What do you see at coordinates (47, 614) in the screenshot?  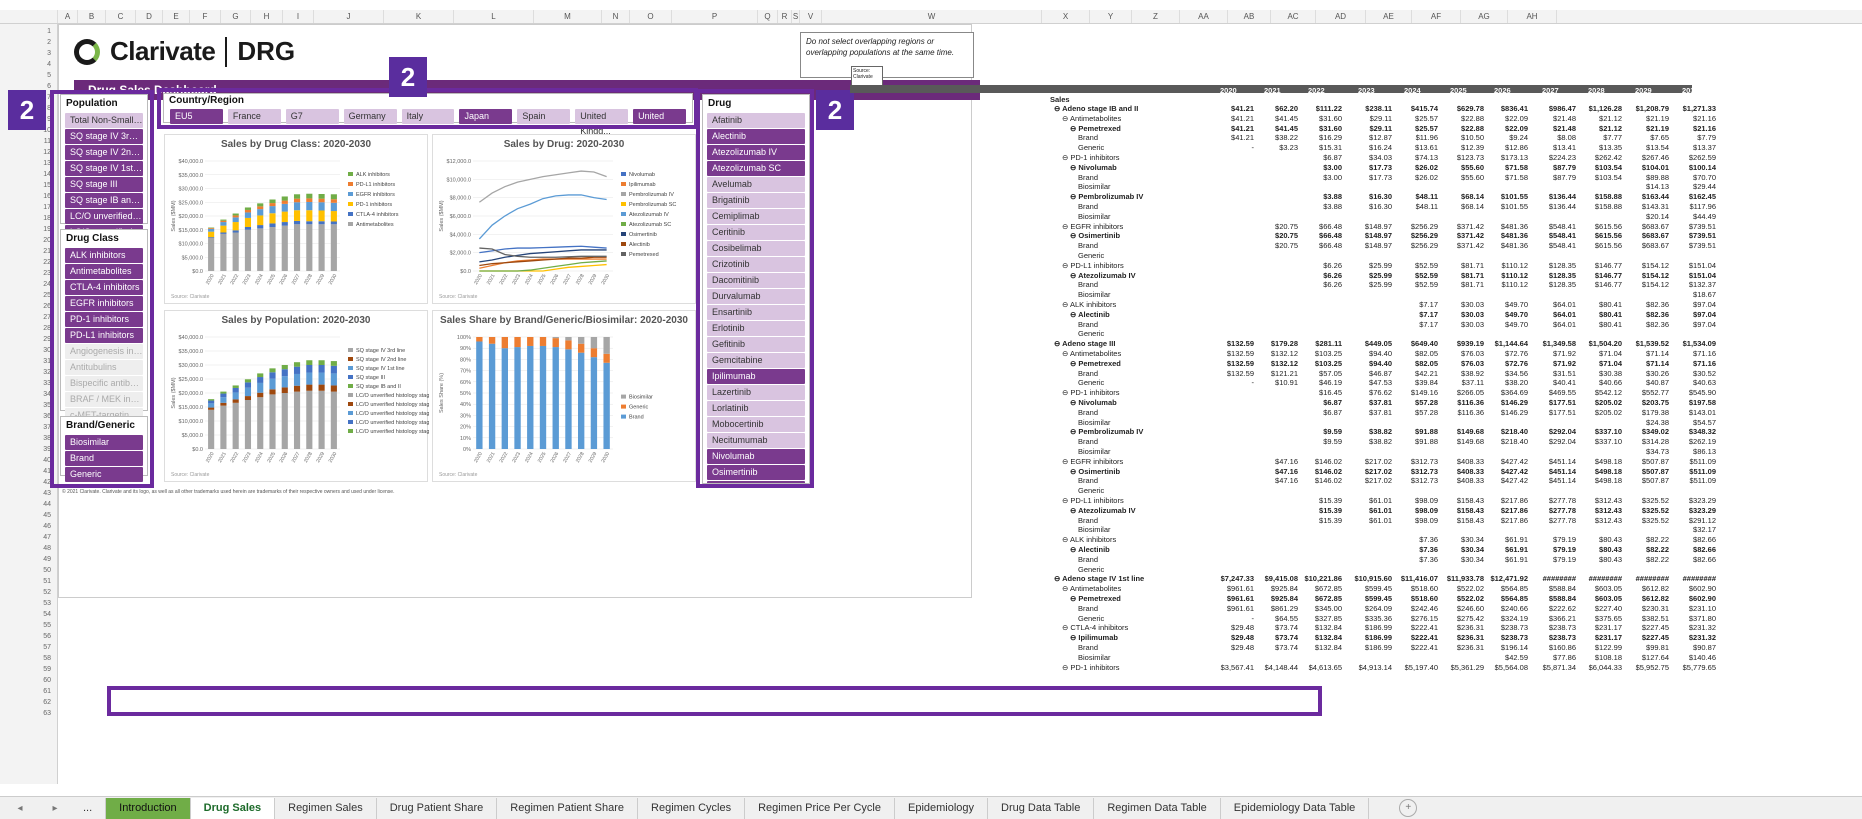 I see `row-header: 54` at bounding box center [47, 614].